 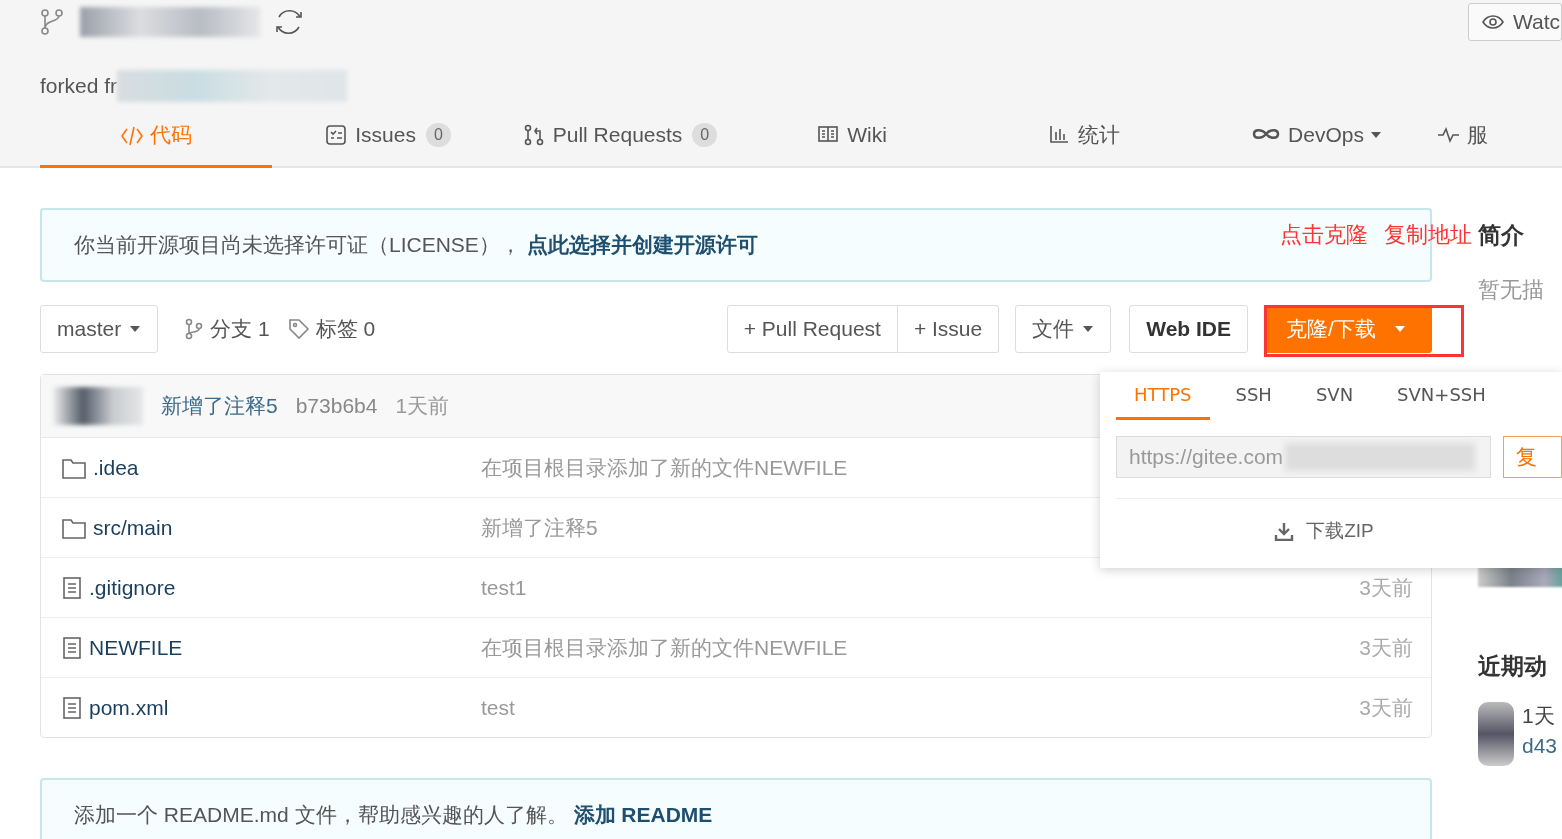 I want to click on protocol-tab: SVN+SSH, so click(x=1441, y=396).